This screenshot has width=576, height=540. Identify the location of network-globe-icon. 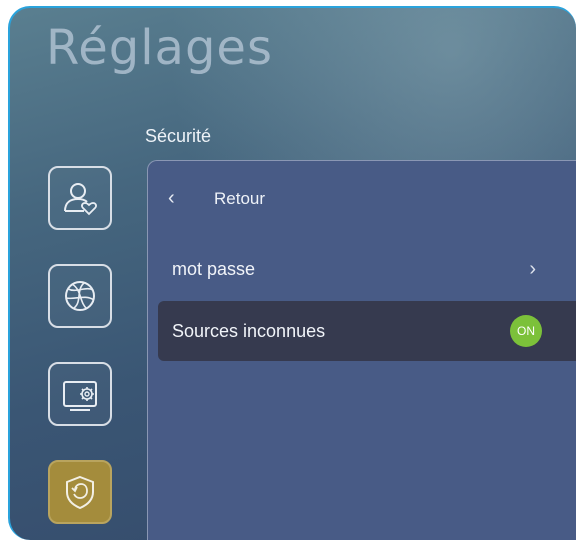
(80, 296).